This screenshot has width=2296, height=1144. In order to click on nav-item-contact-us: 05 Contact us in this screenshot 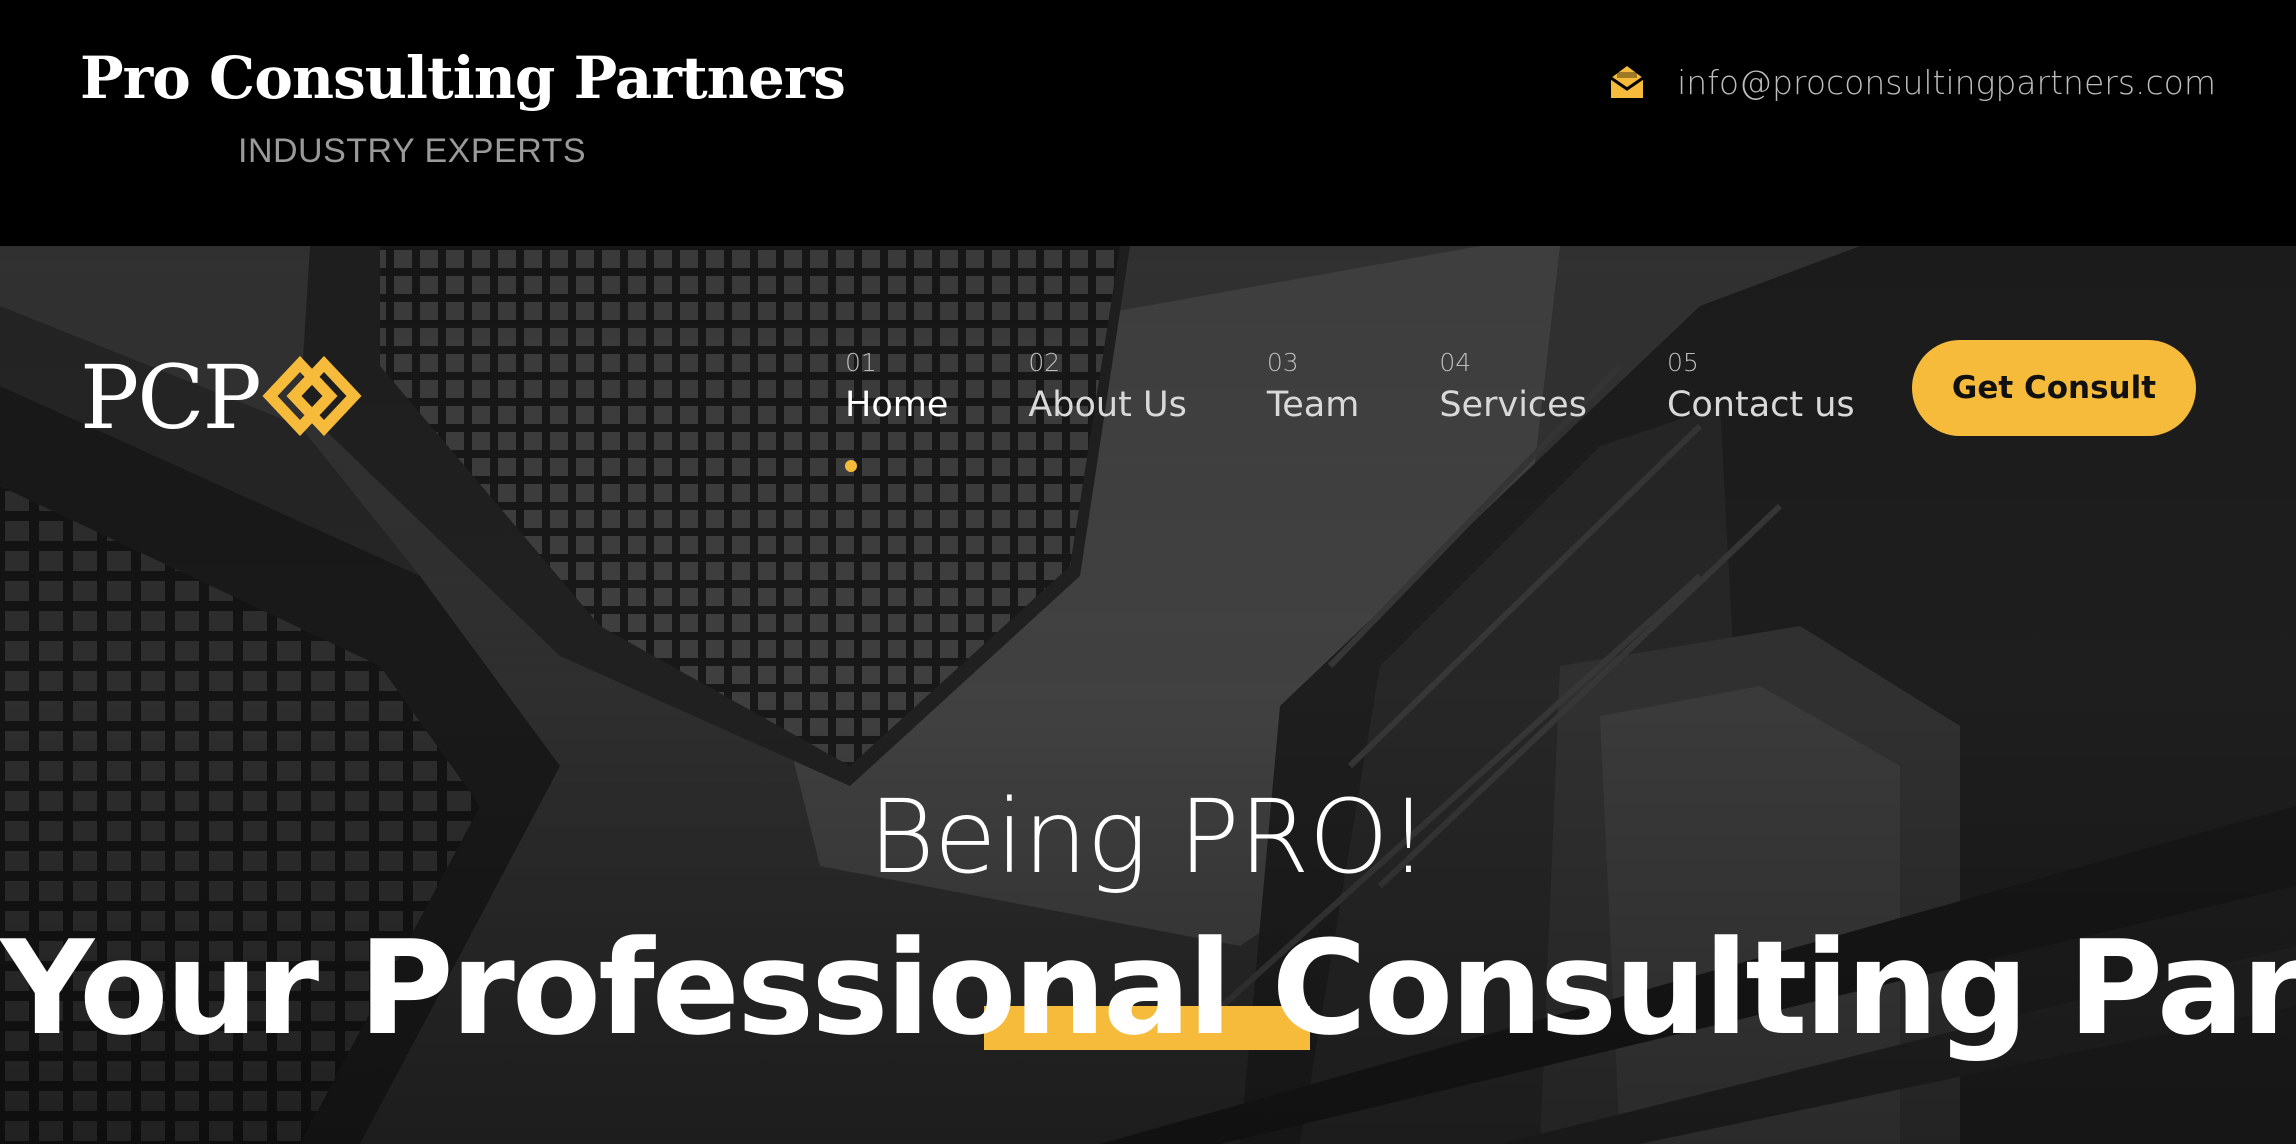, I will do `click(1761, 386)`.